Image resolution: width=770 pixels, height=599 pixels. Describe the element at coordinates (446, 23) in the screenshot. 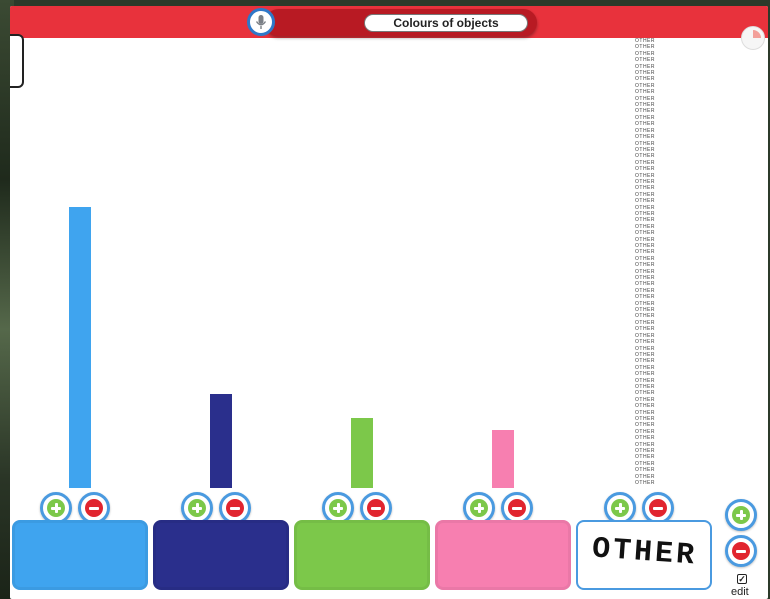

I see `chart-title: Colours of objects` at that location.